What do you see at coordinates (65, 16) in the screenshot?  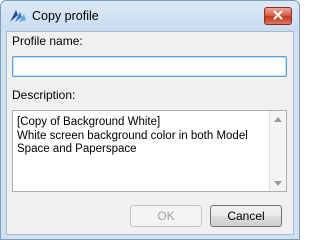 I see `window-title: Copy profile` at bounding box center [65, 16].